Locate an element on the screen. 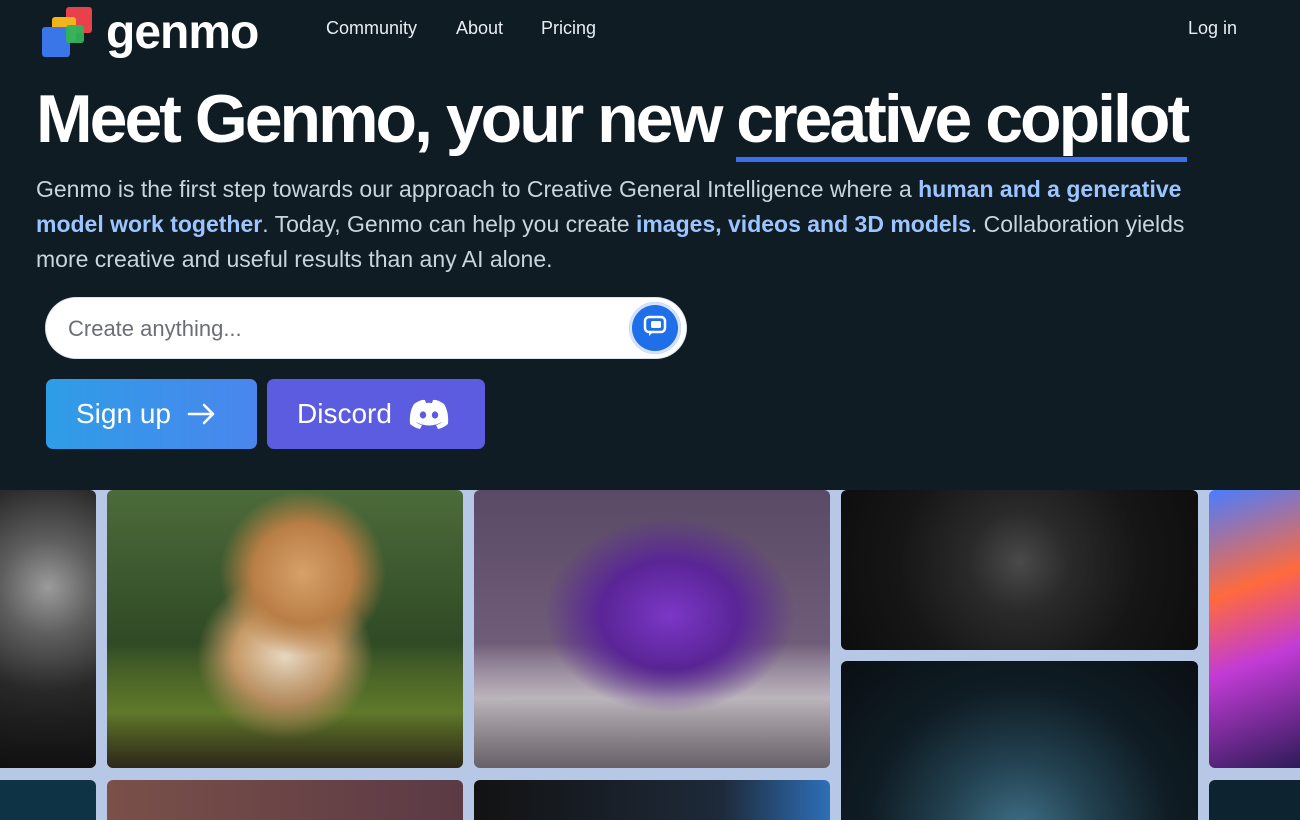 The image size is (1300, 820). discord-button: Discord is located at coordinates (376, 414).